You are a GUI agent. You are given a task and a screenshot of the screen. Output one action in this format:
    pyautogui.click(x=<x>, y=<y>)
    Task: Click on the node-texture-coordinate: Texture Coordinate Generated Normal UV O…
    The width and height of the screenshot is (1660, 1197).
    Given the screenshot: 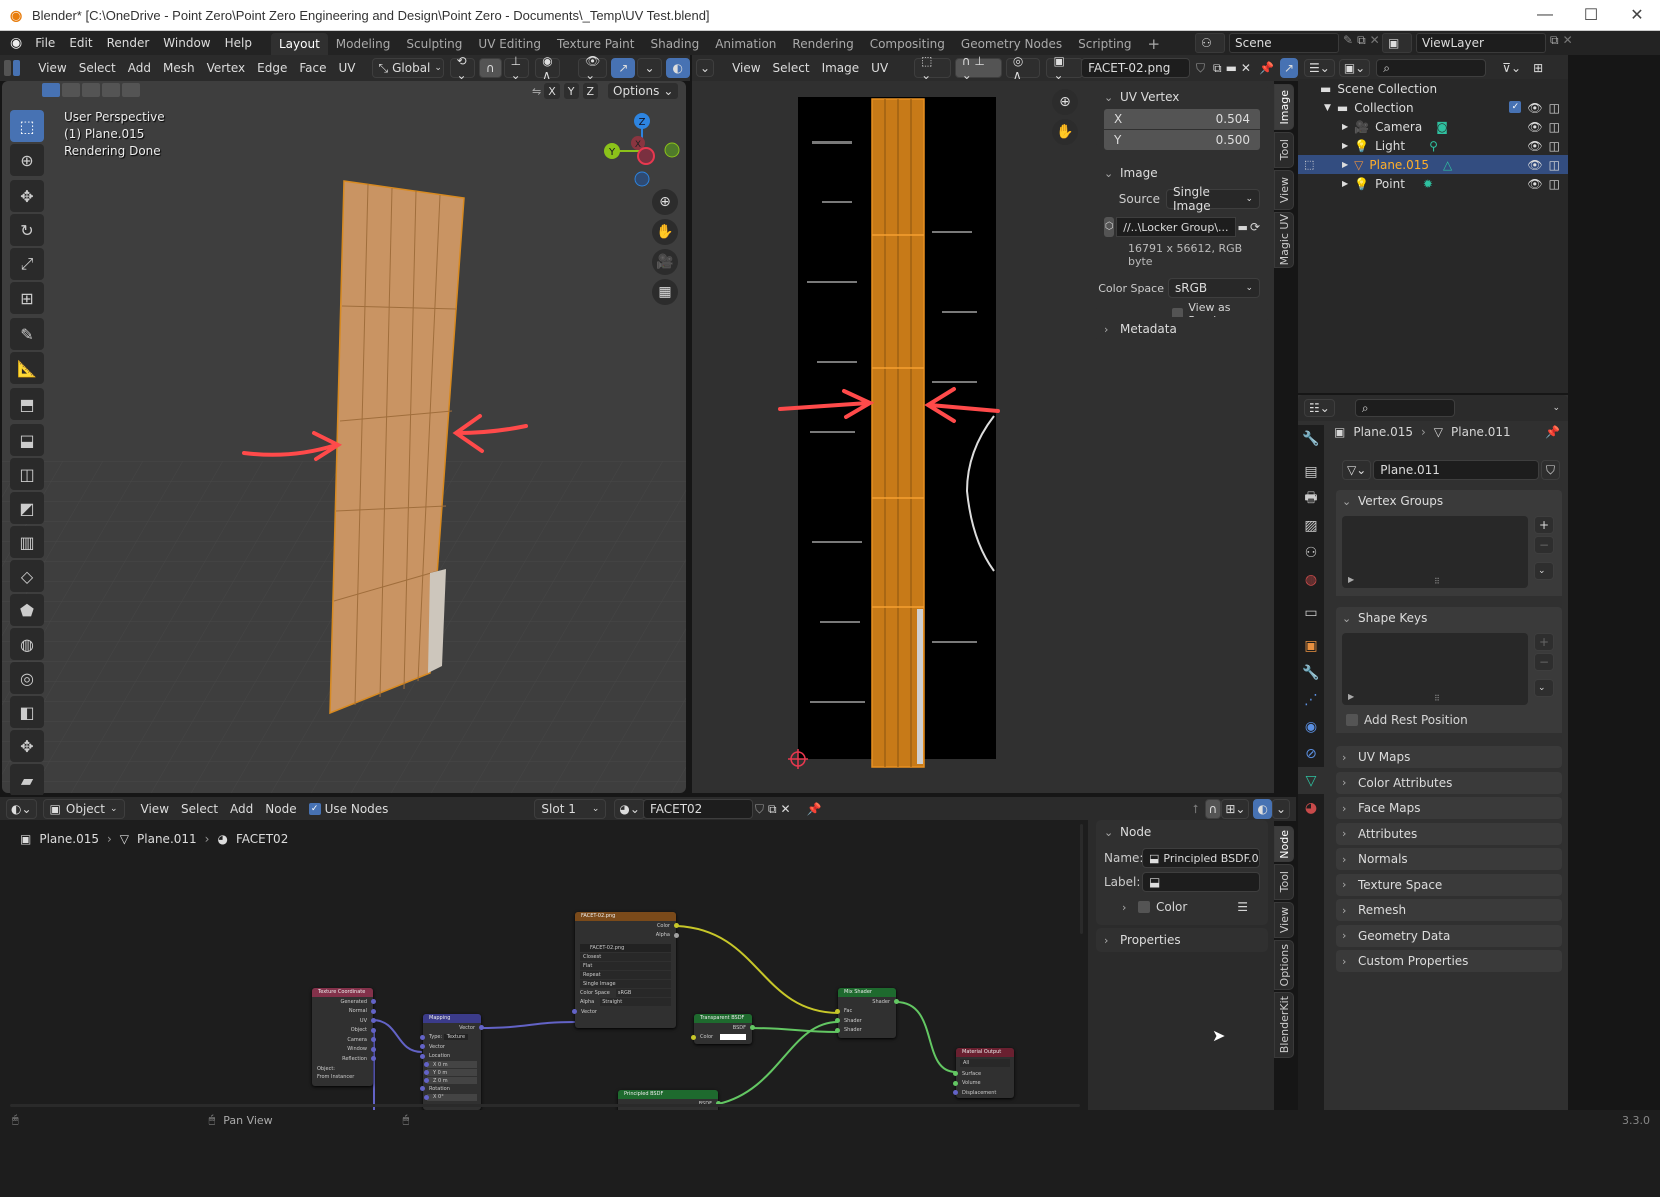 What is the action you would take?
    pyautogui.click(x=344, y=1037)
    